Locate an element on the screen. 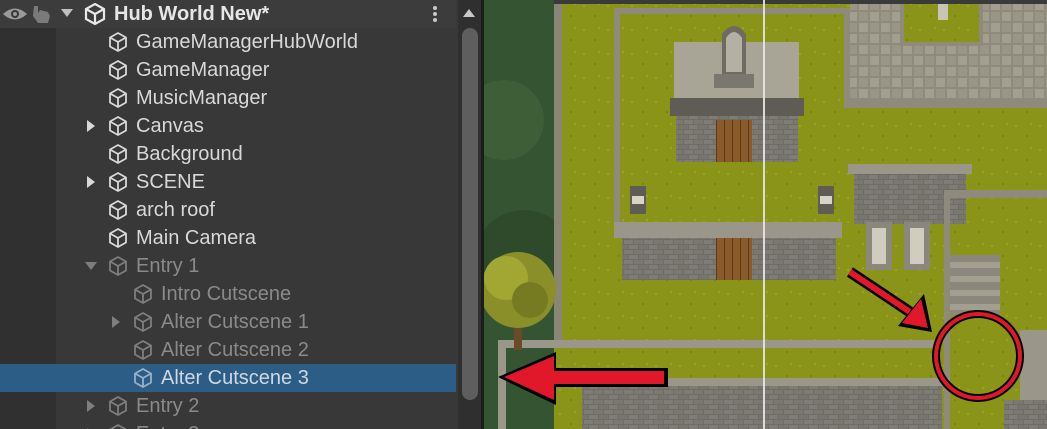  hierarchy-item-label: arch roof is located at coordinates (175, 210).